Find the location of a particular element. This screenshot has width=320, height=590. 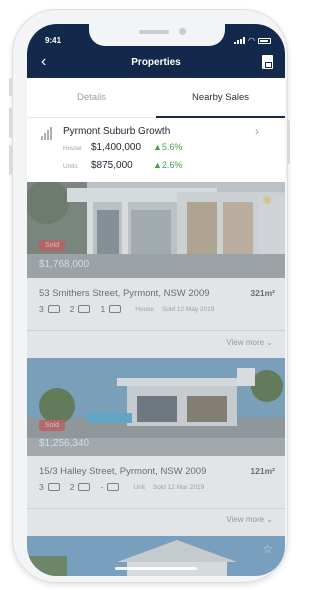

power-button is located at coordinates (288, 142).